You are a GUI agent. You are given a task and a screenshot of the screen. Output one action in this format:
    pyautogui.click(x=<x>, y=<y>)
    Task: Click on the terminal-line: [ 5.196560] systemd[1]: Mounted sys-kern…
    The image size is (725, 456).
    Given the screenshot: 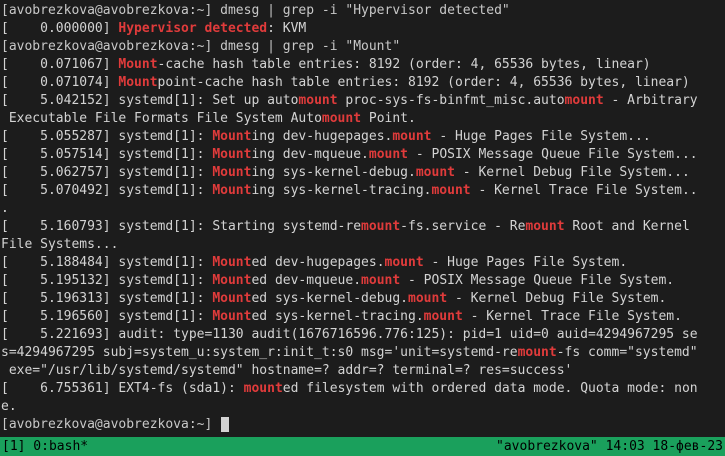 What is the action you would take?
    pyautogui.click(x=362, y=317)
    